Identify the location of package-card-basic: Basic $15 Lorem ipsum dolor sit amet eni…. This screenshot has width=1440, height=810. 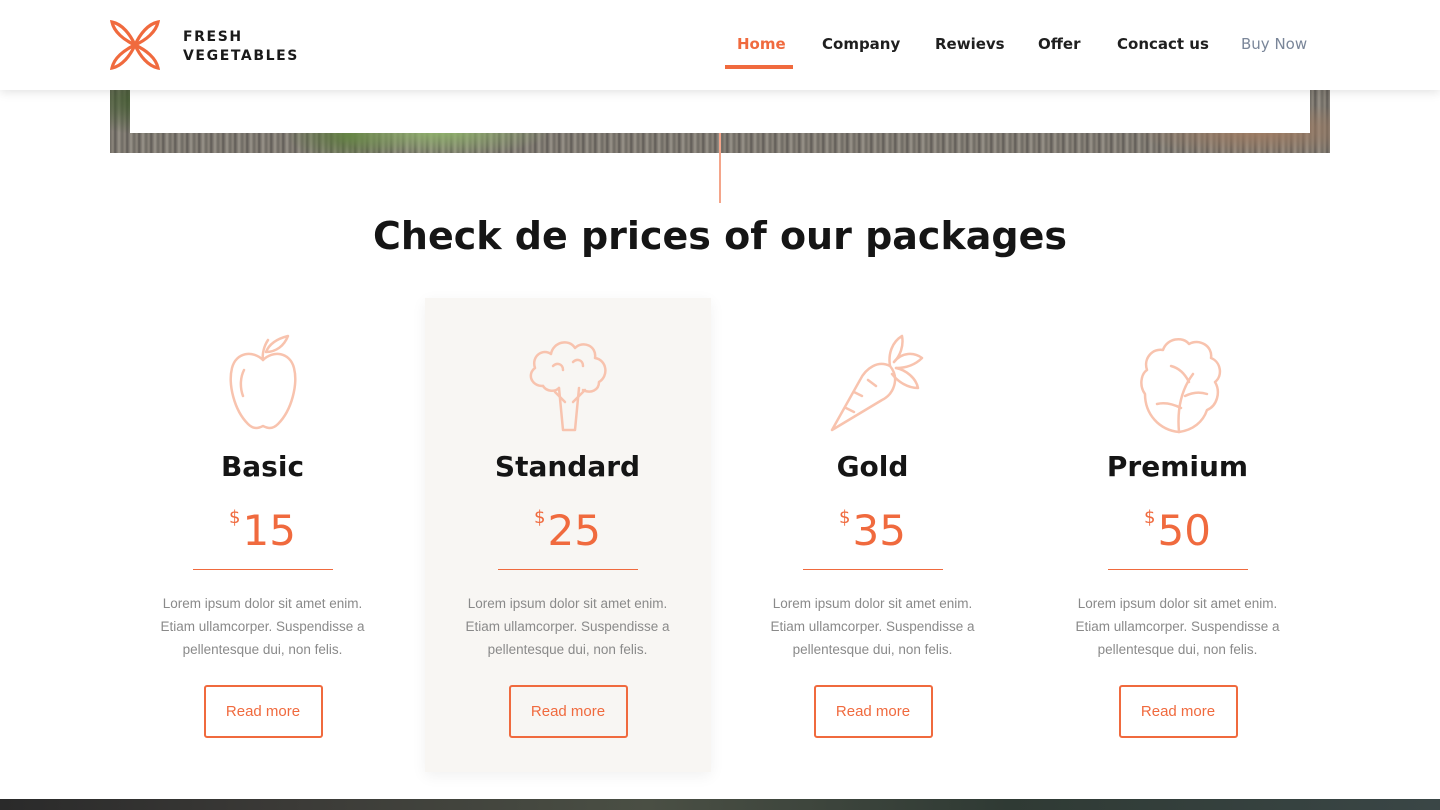
(262, 540).